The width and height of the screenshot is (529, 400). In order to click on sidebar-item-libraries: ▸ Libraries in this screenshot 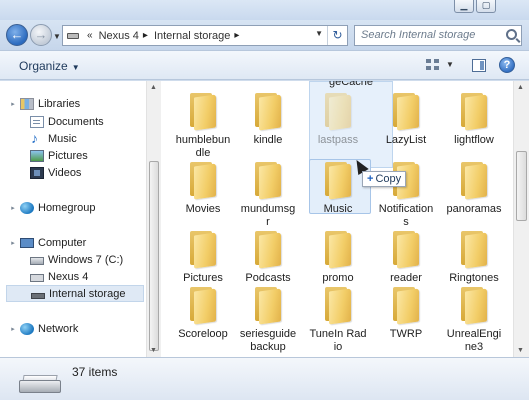, I will do `click(44, 103)`.